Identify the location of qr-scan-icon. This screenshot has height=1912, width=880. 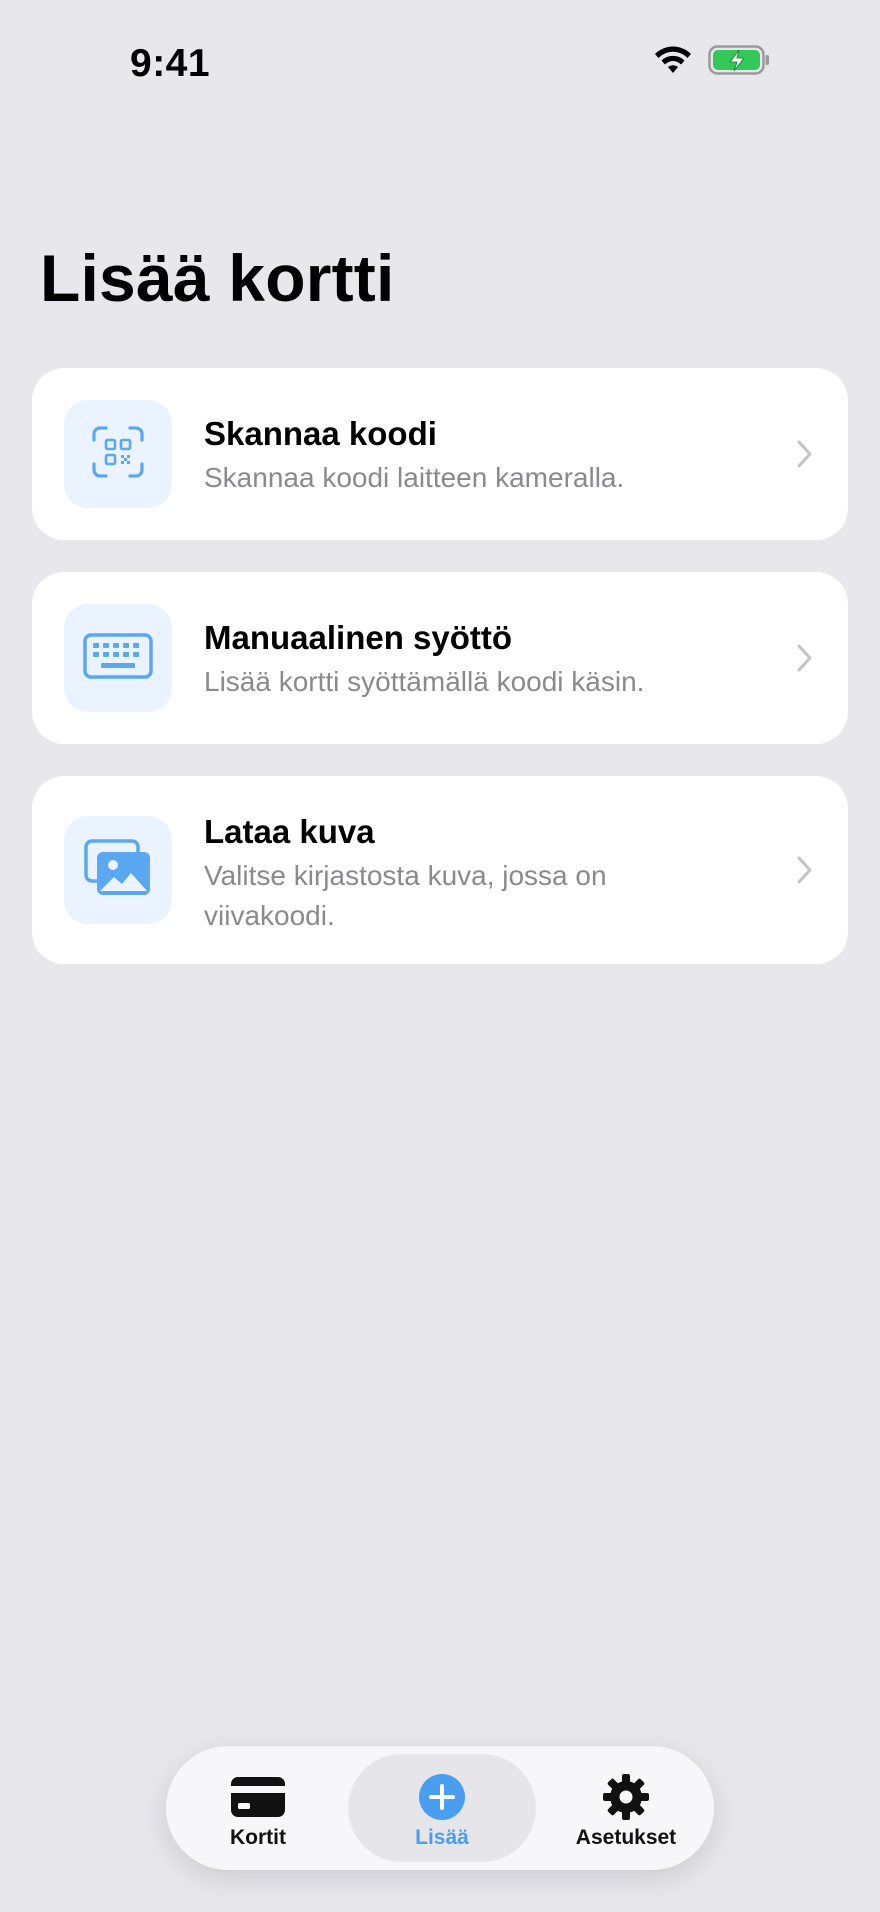
(118, 454).